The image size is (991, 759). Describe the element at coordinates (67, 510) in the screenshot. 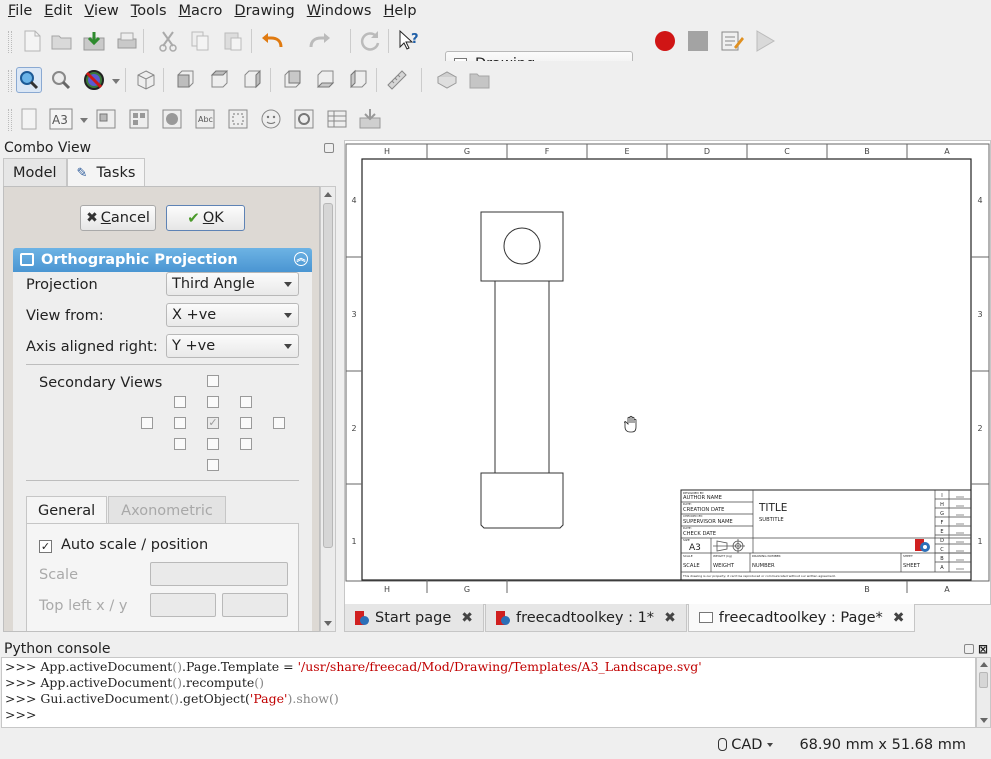

I see `subtab-general: General` at that location.